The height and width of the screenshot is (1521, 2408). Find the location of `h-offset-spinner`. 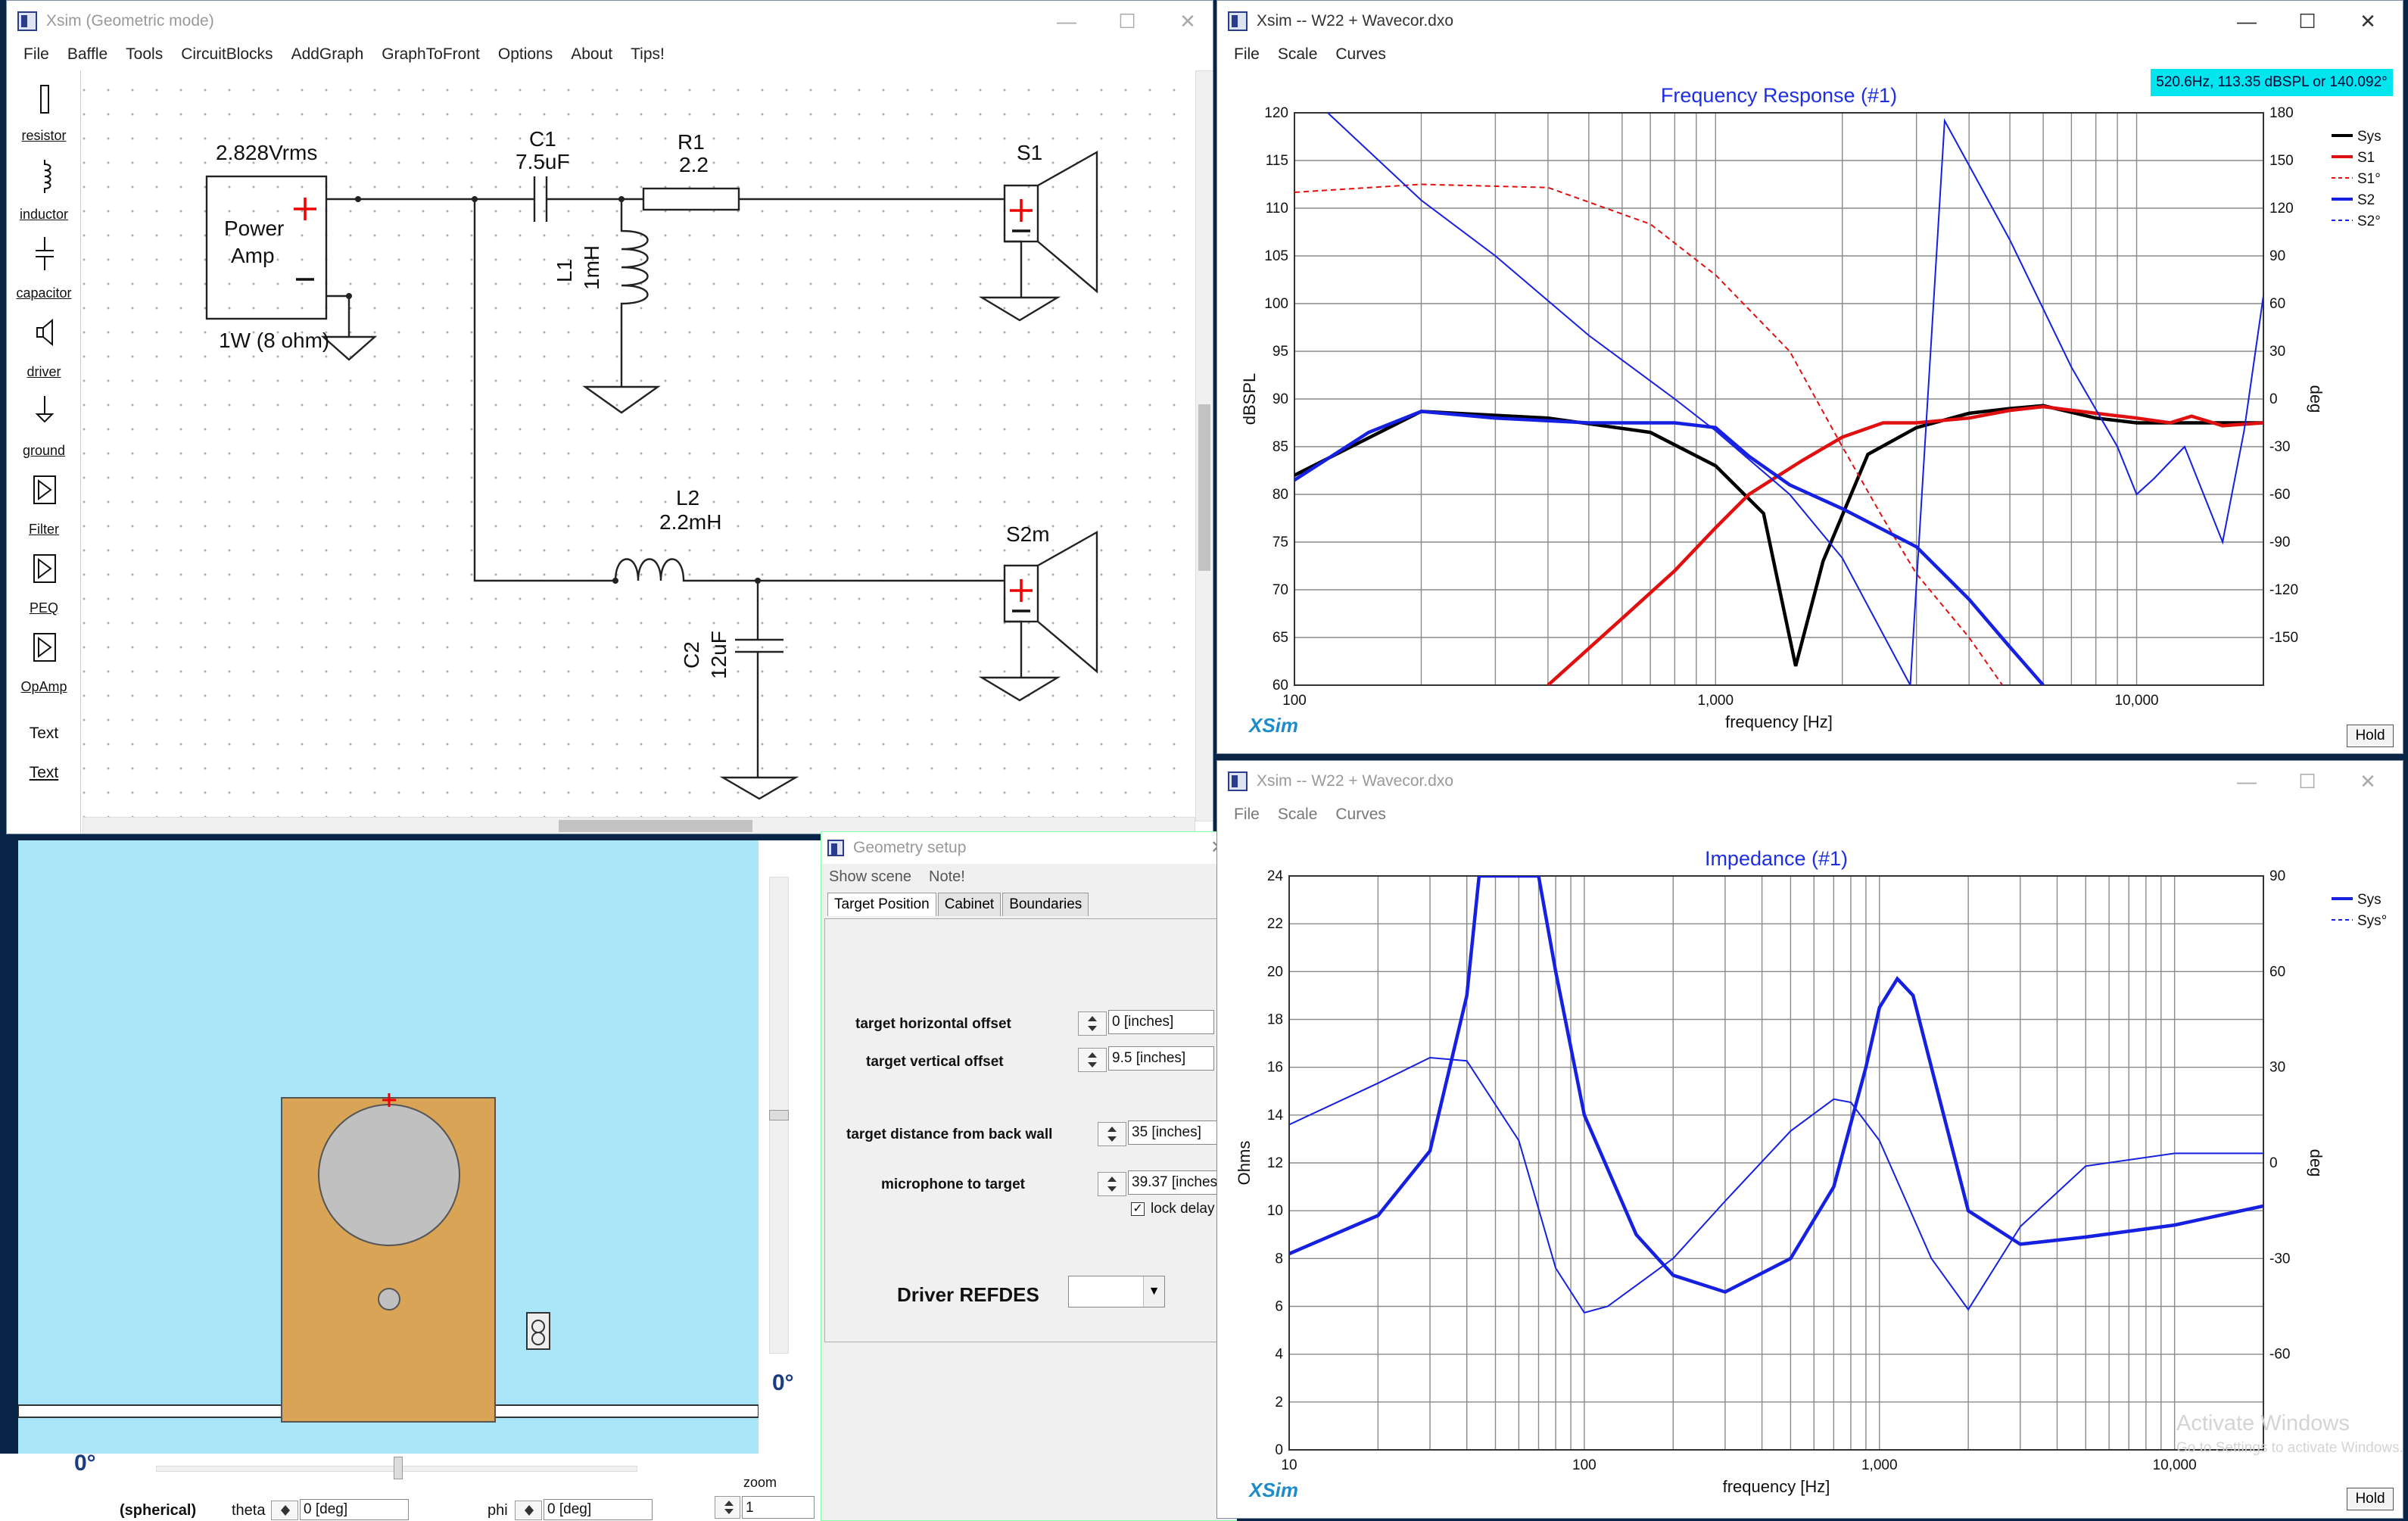

h-offset-spinner is located at coordinates (1092, 1023).